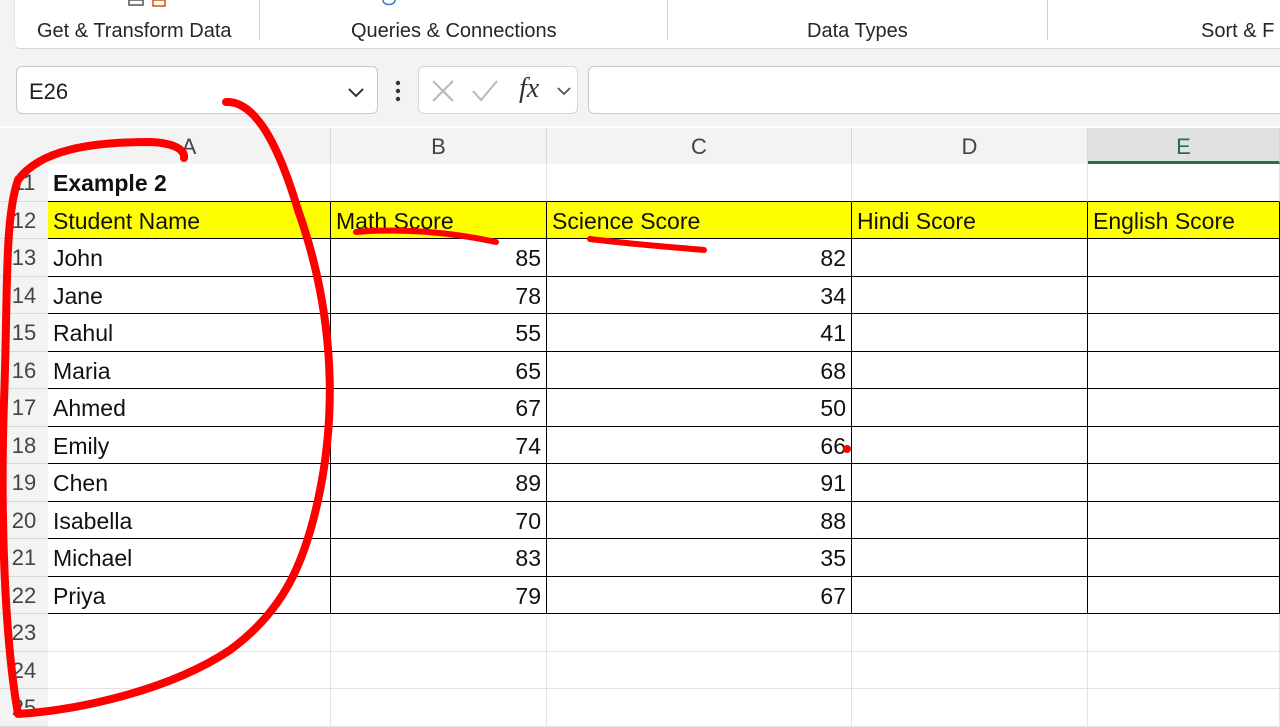  What do you see at coordinates (970, 483) in the screenshot?
I see `cell-d19` at bounding box center [970, 483].